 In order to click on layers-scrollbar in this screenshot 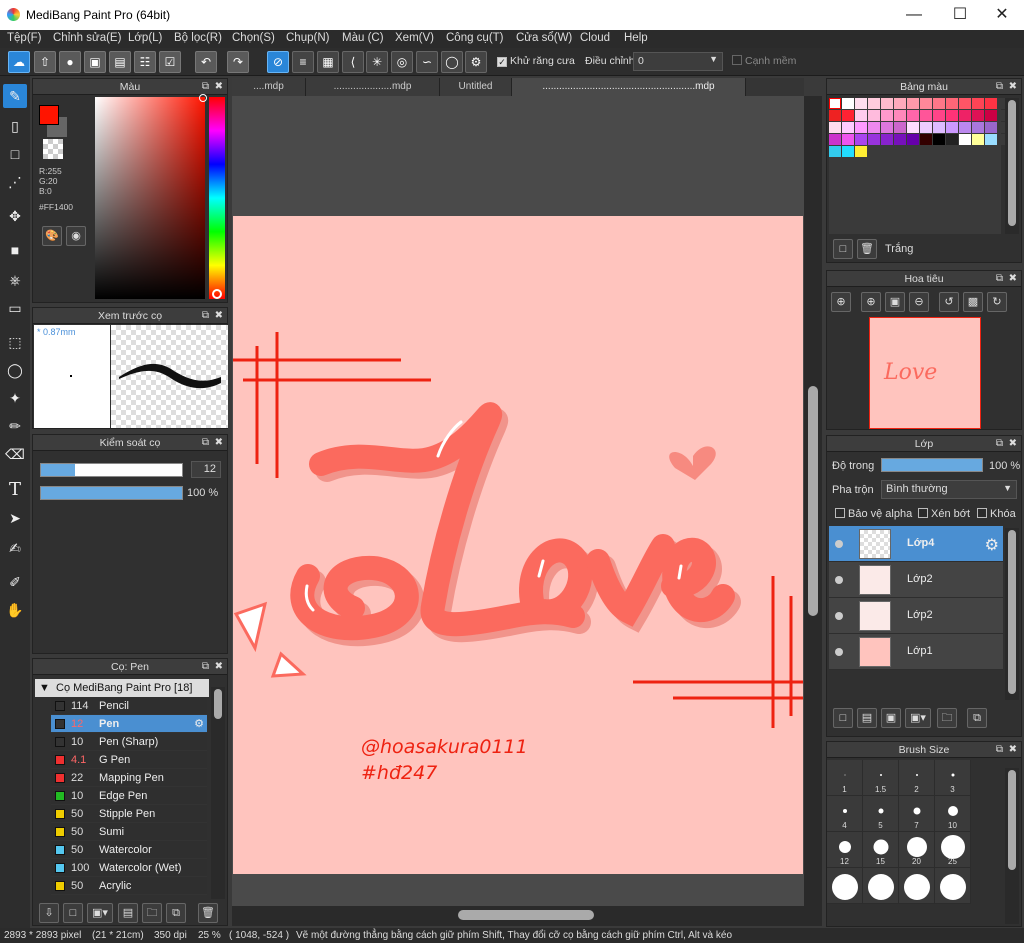, I will do `click(1012, 614)`.